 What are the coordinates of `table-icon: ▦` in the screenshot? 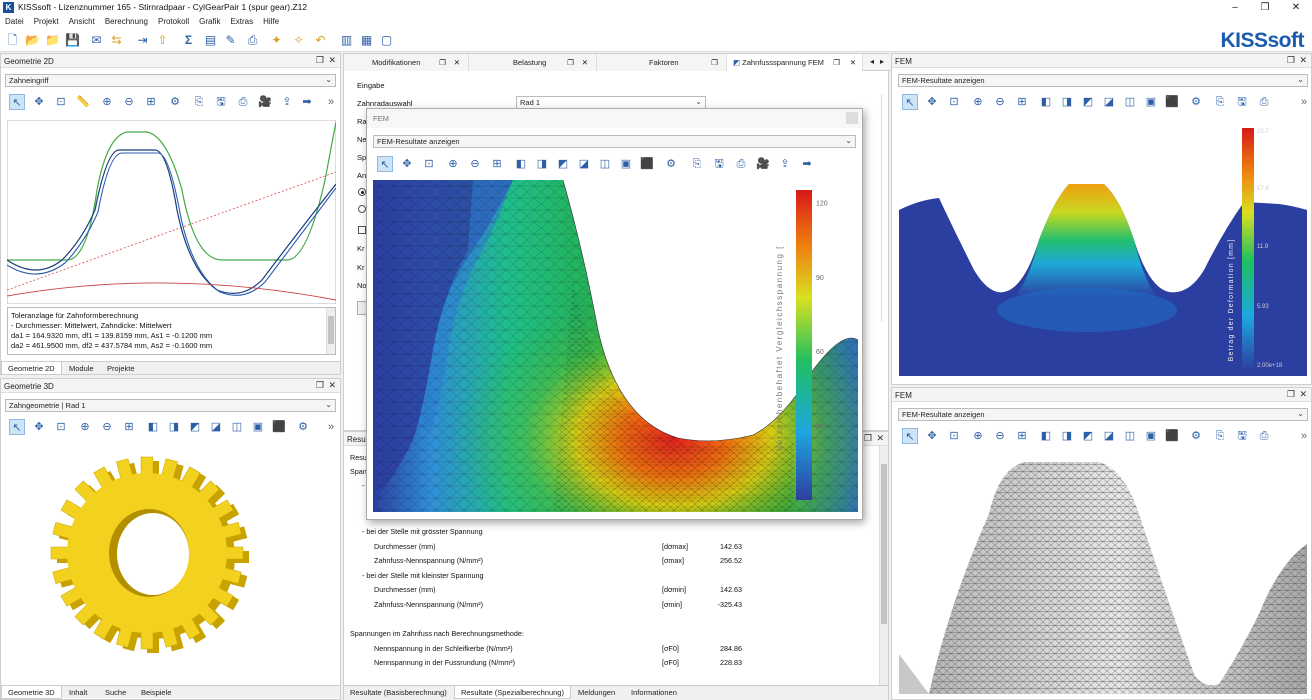 It's located at (366, 40).